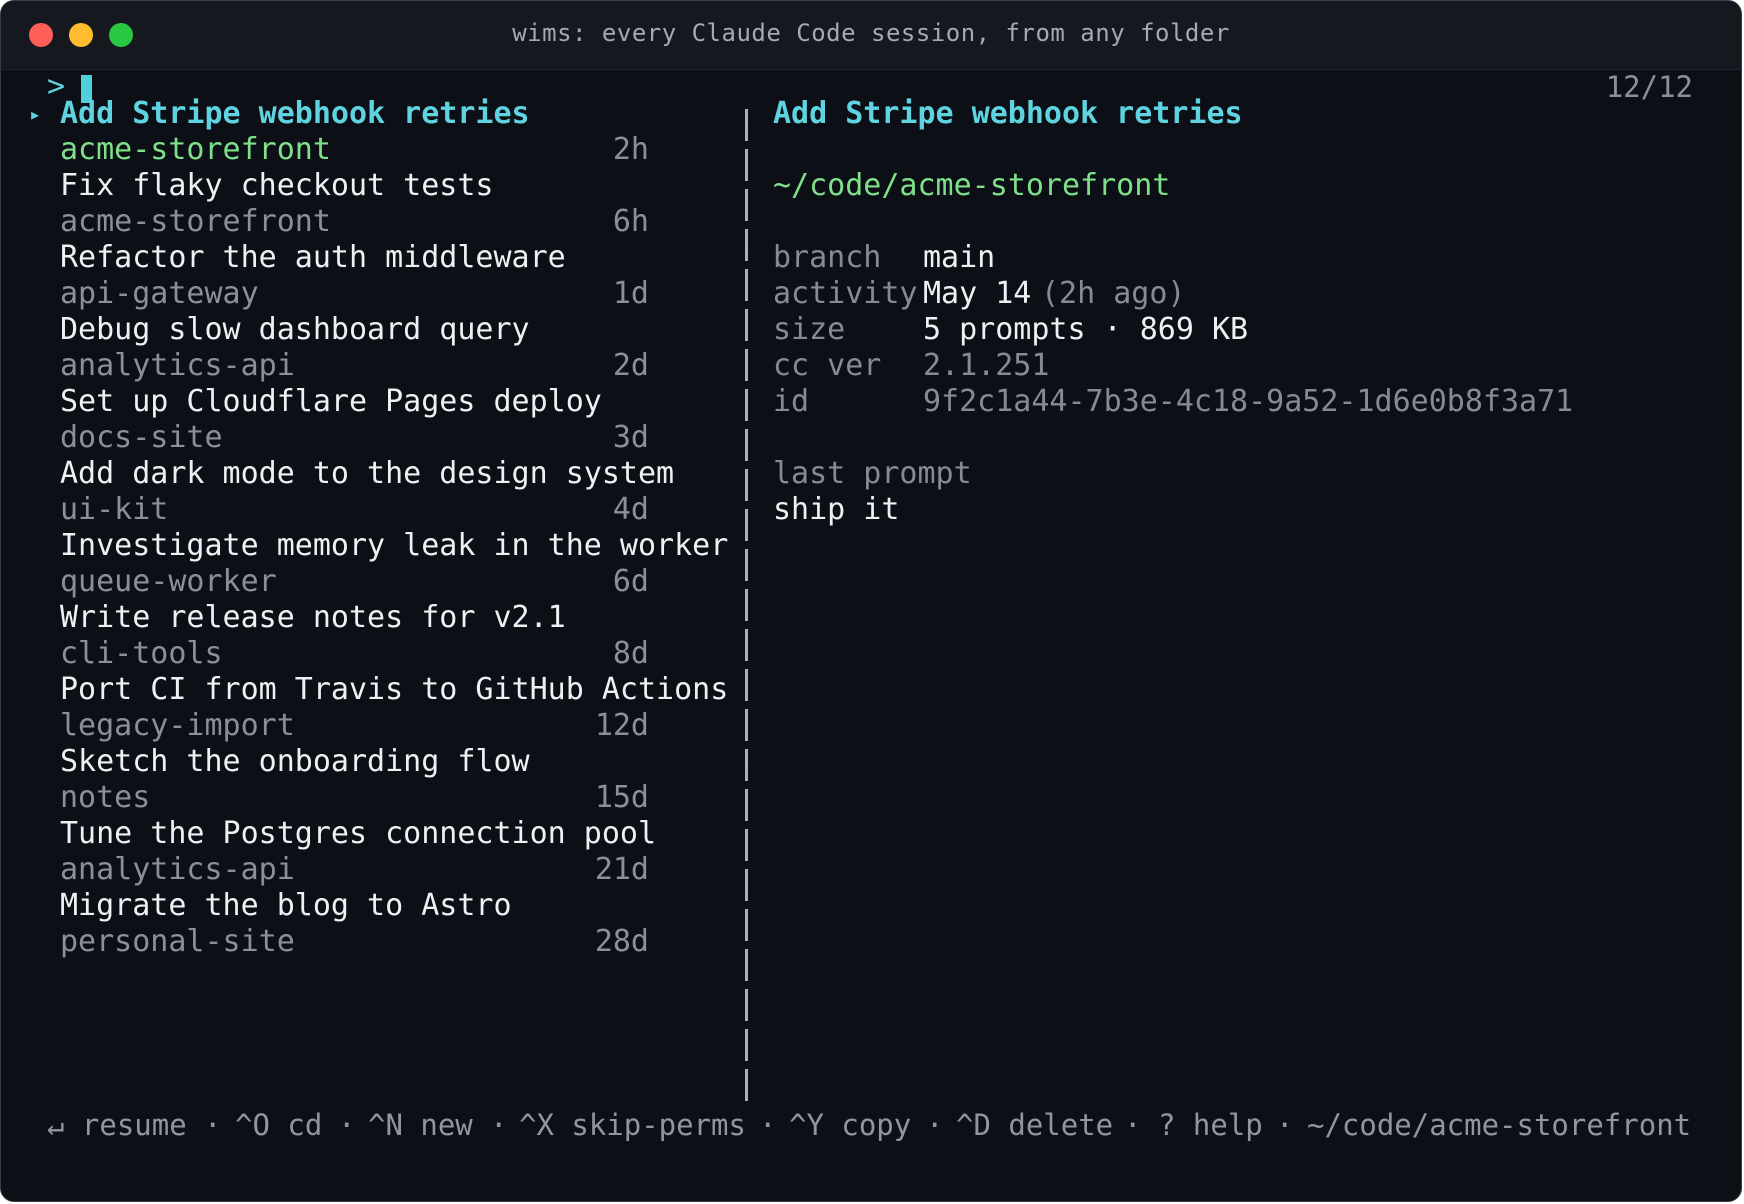 Image resolution: width=1744 pixels, height=1204 pixels. Describe the element at coordinates (972, 185) in the screenshot. I see `detail-path: ~/code/acme-storefront` at that location.